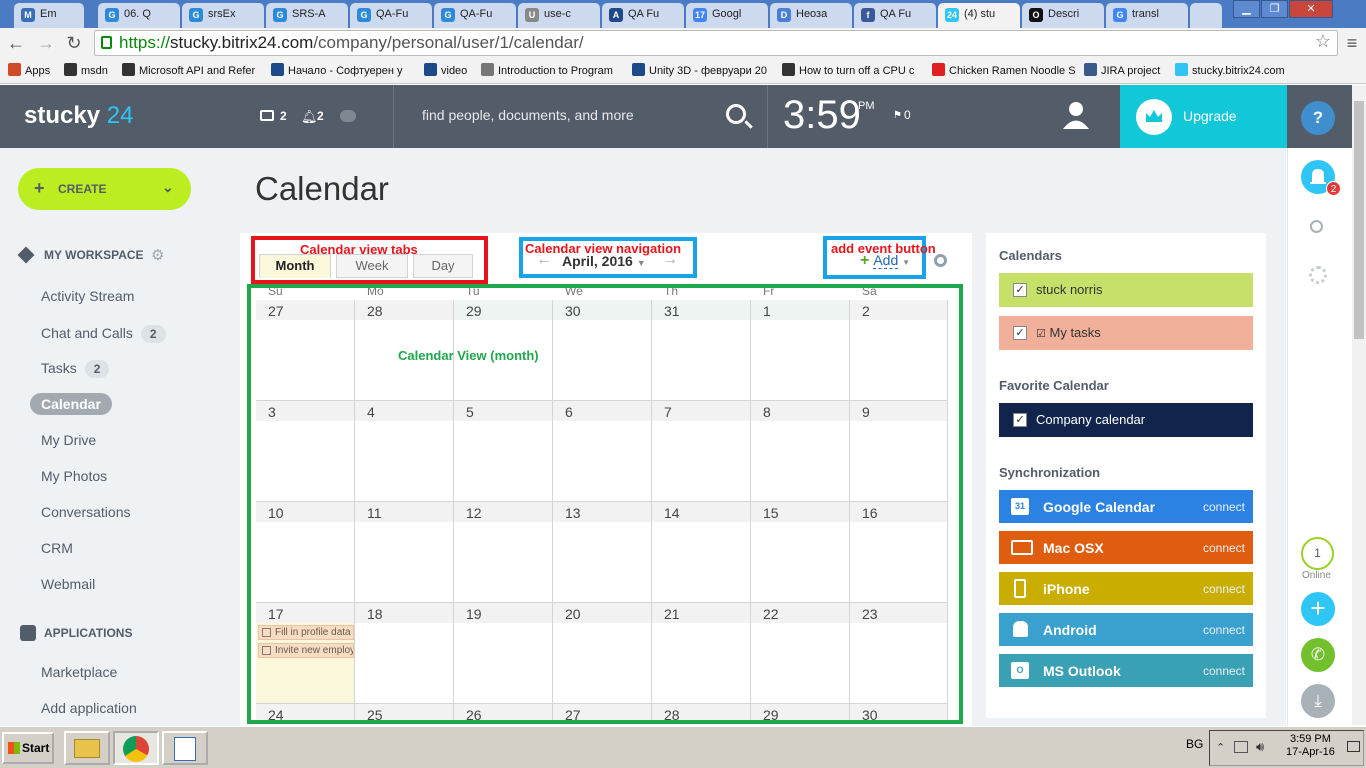 The image size is (1366, 768). Describe the element at coordinates (1004, 70) in the screenshot. I see `bookmark-item: Chicken Ramen Noodle S` at that location.